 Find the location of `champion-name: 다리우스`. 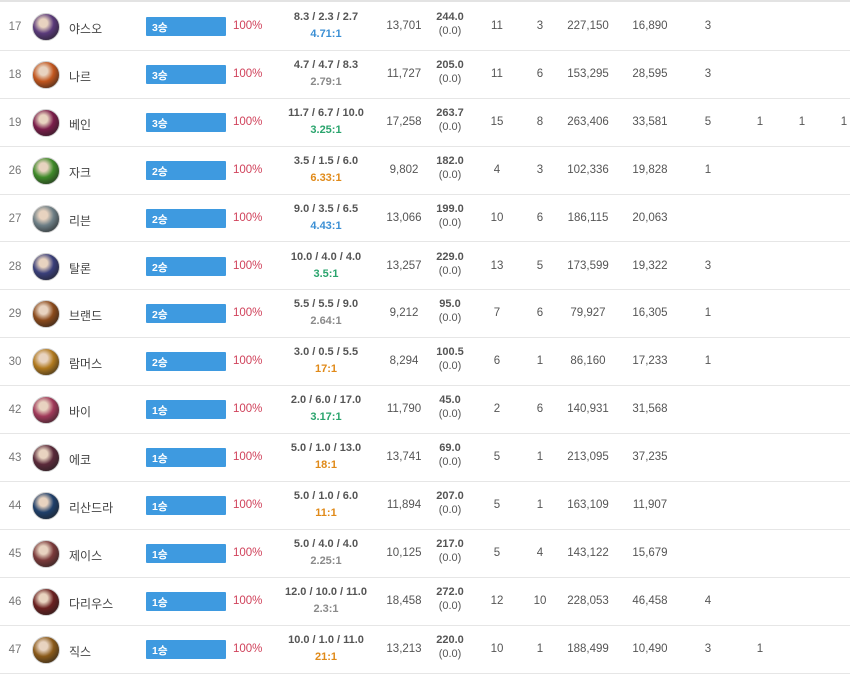

champion-name: 다리우스 is located at coordinates (91, 603).